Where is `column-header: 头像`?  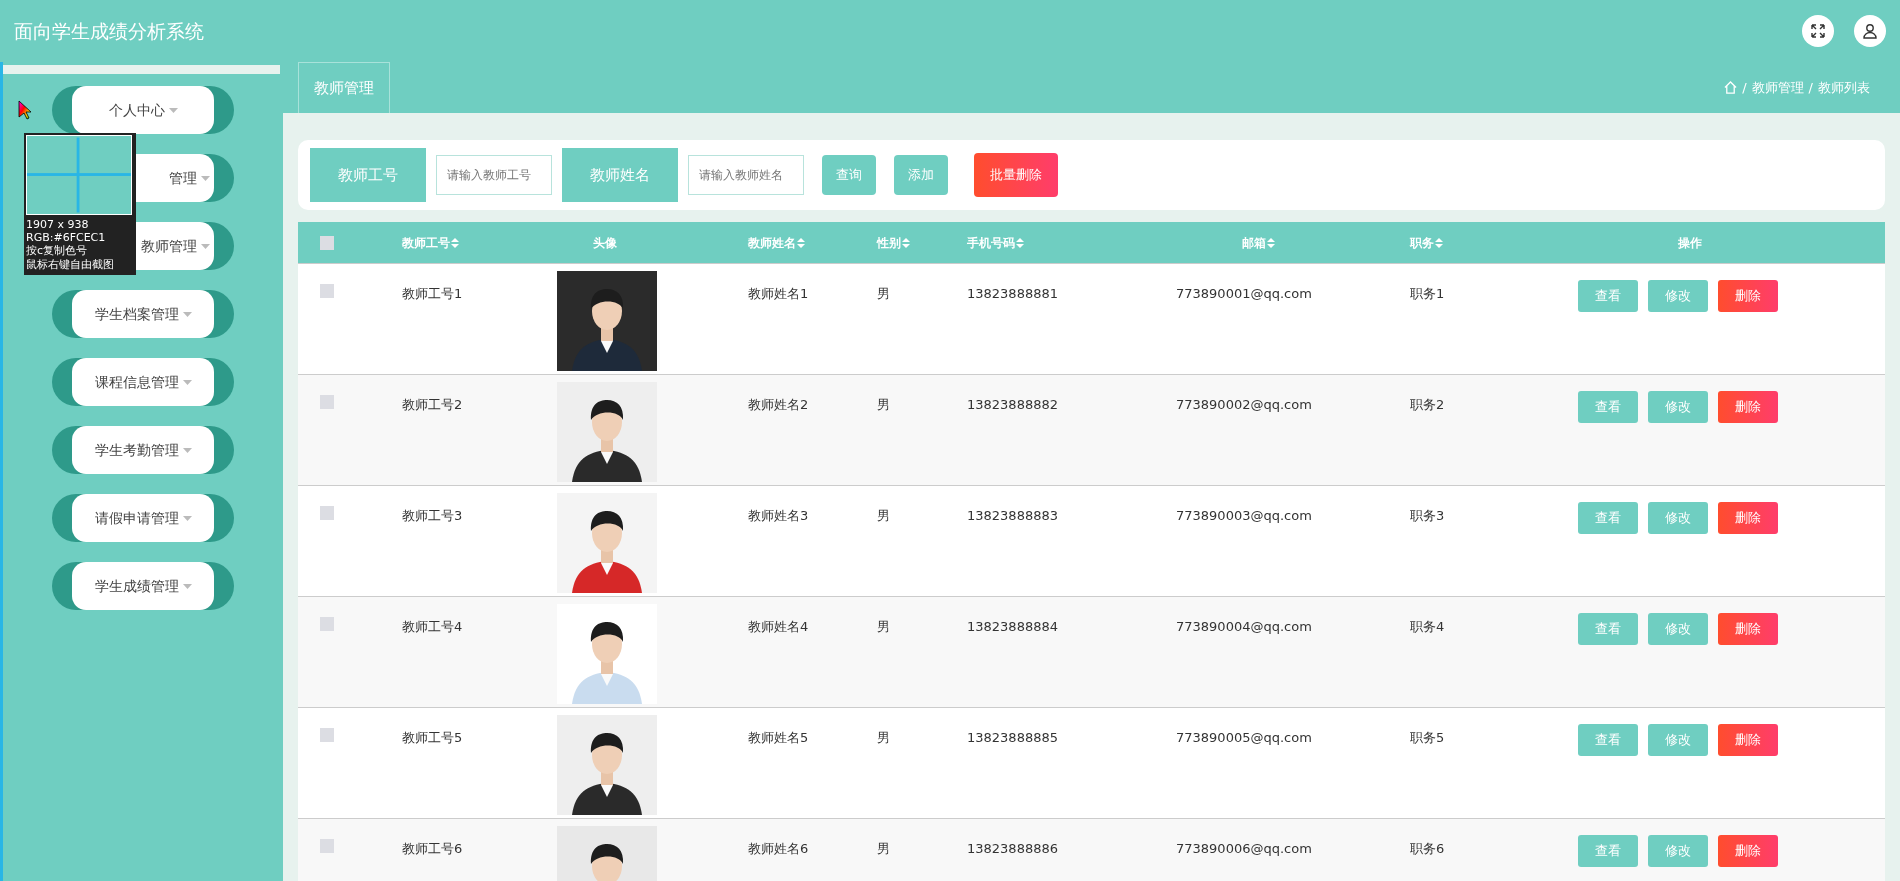 column-header: 头像 is located at coordinates (605, 243).